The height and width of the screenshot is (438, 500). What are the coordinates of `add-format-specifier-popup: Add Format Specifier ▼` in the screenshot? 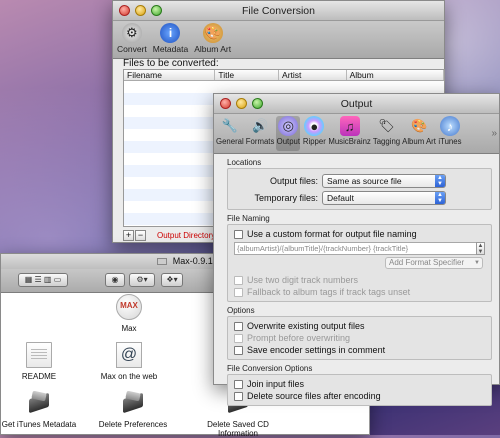 It's located at (434, 263).